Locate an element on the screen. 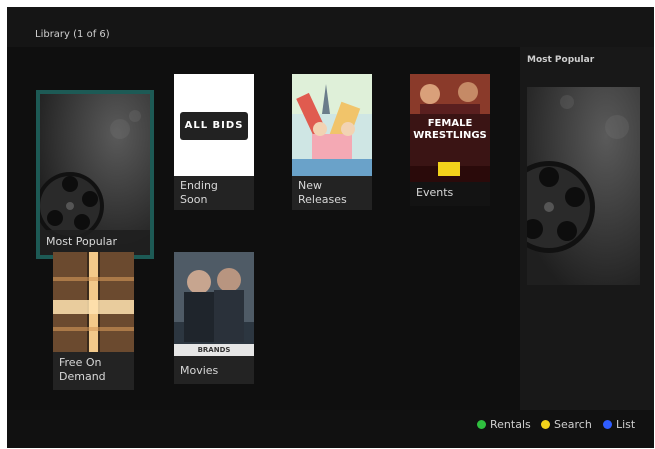 Image resolution: width=655 pixels, height=449 pixels. legend-rentals: Rentals is located at coordinates (504, 424).